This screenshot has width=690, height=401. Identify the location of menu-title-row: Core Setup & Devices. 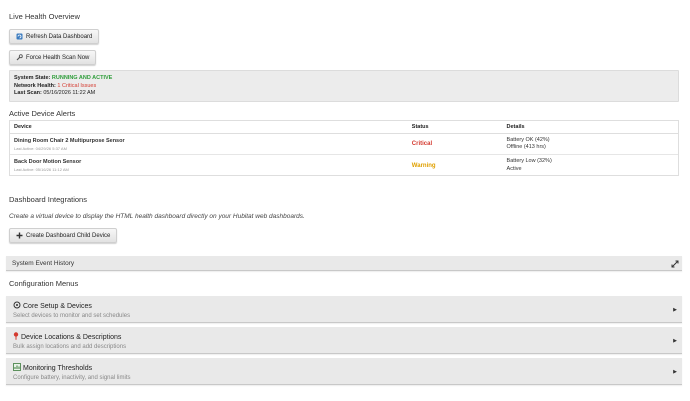
(344, 306).